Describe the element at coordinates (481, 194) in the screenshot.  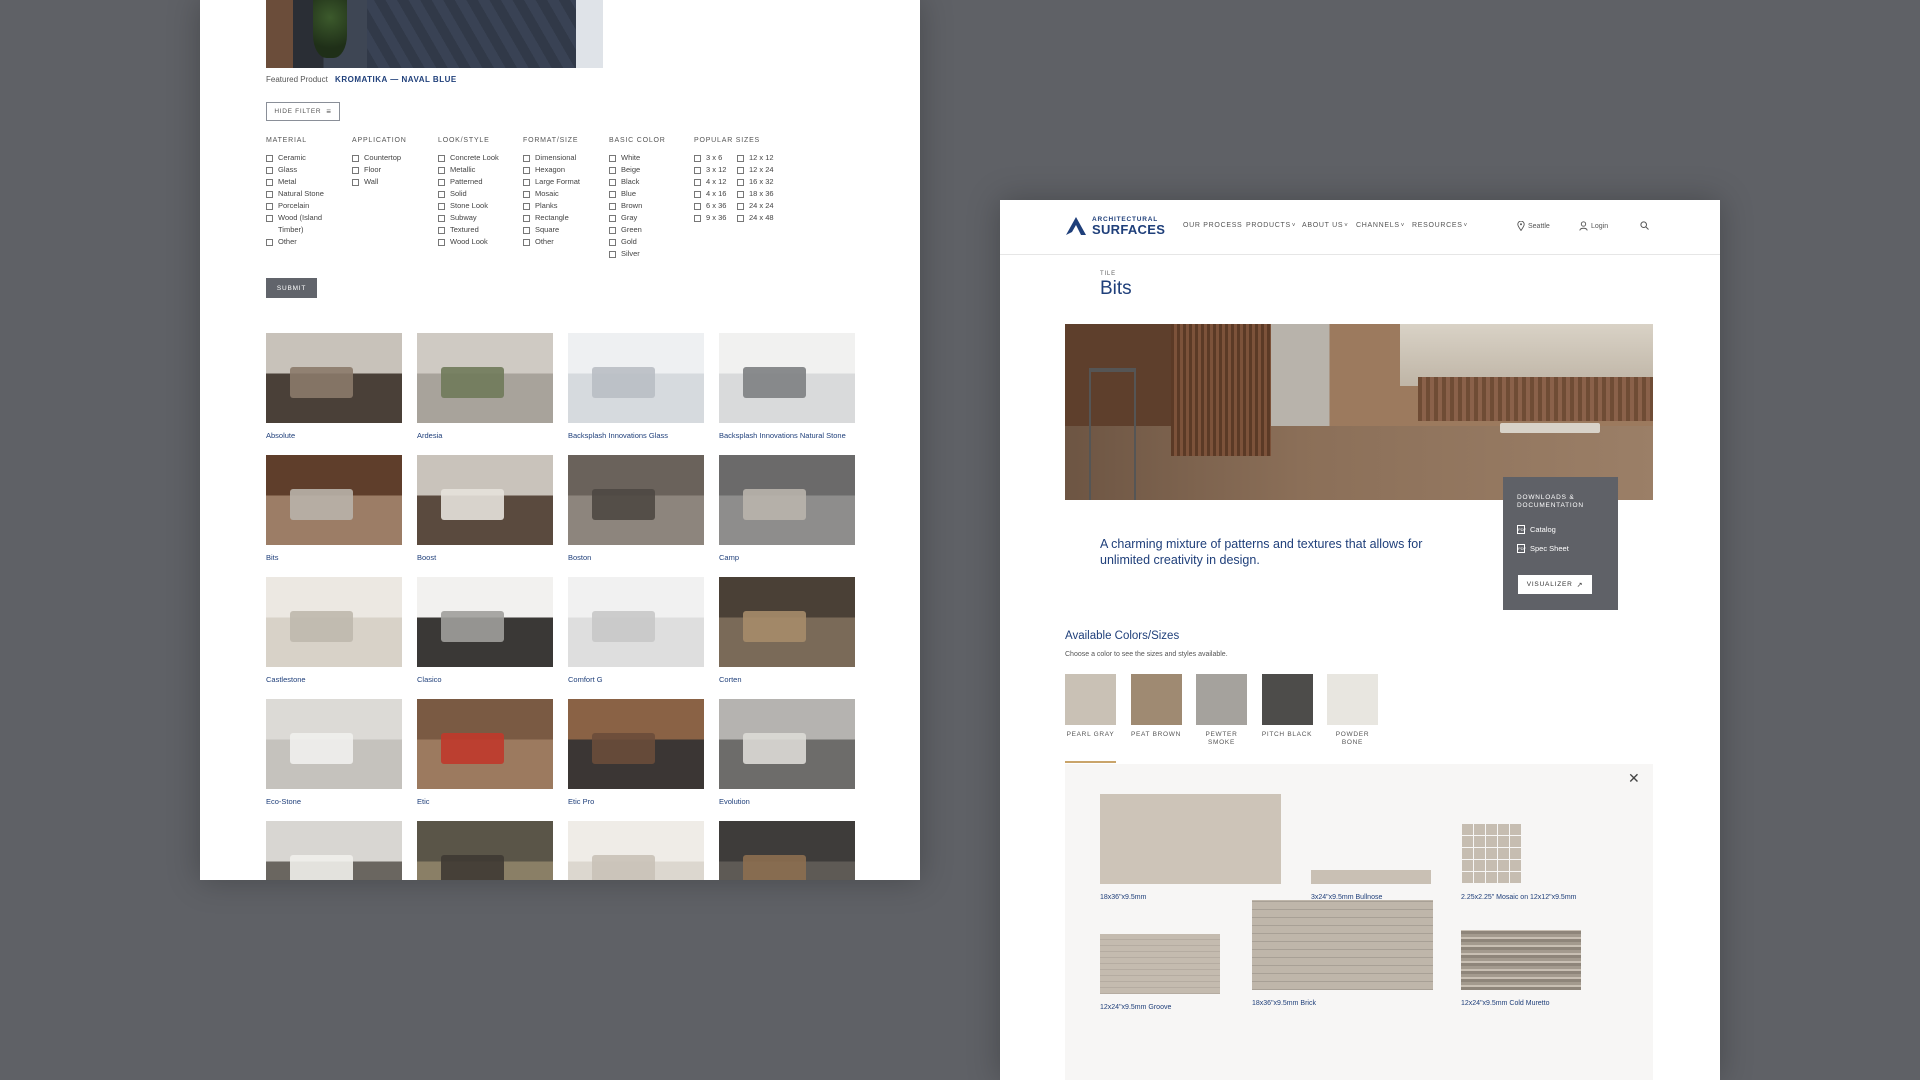
I see `filter-option: Solid` at that location.